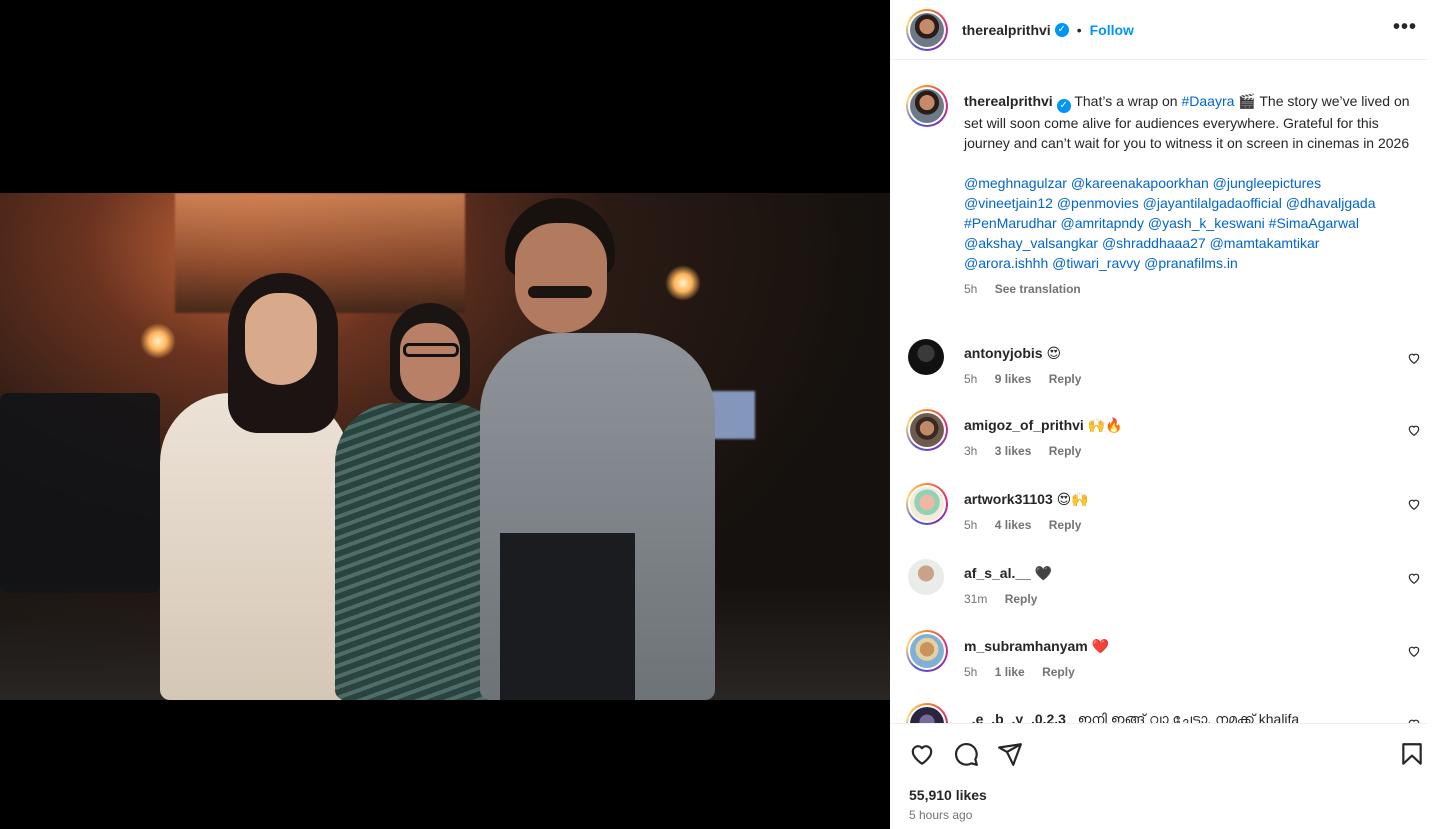 This screenshot has width=1440, height=829. I want to click on comment-row: m_subramhanyam ❤️ 5h 1 like Reply, so click(1163, 662).